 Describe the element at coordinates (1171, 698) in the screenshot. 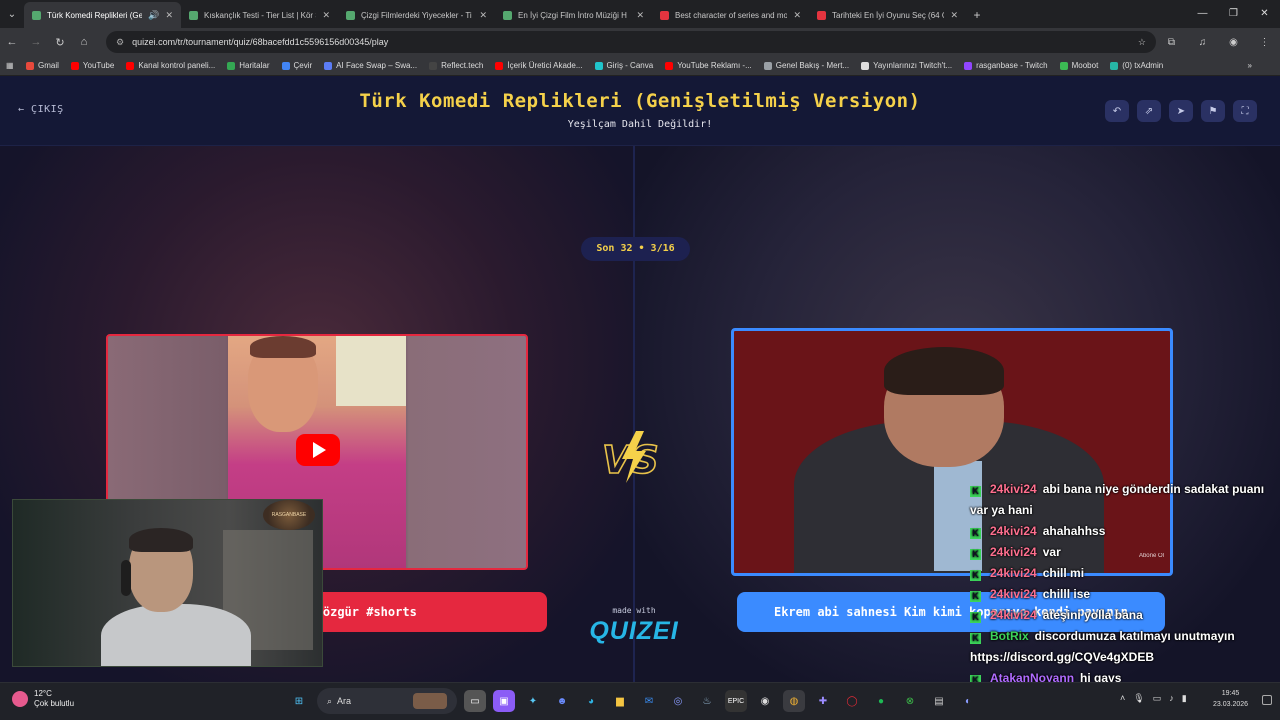

I see `volume-icon: ♪` at that location.